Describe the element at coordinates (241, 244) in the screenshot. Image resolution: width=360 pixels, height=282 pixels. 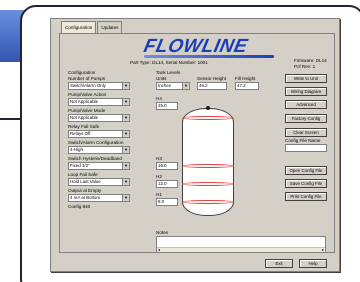
I see `notes-textarea: ◂ ▸` at that location.